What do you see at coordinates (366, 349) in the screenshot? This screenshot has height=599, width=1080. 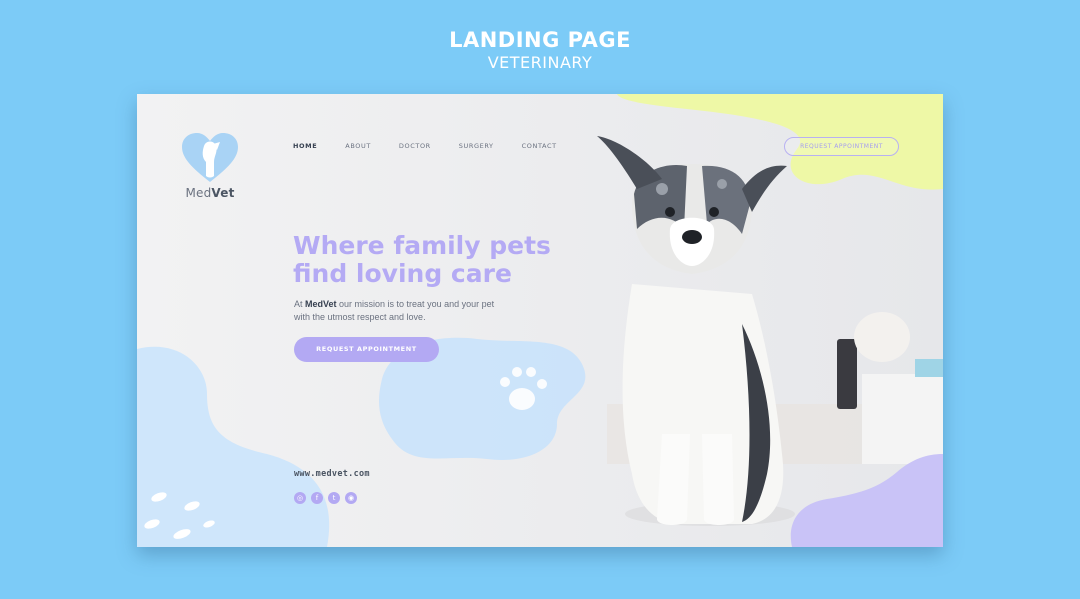 I see `hero-request-appointment-button: REQUEST APPOINTMENT` at bounding box center [366, 349].